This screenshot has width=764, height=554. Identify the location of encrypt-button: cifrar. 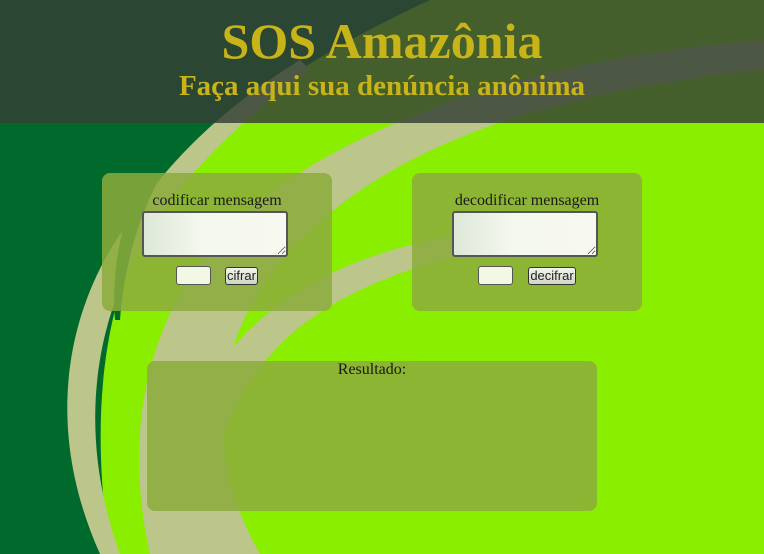
(241, 276).